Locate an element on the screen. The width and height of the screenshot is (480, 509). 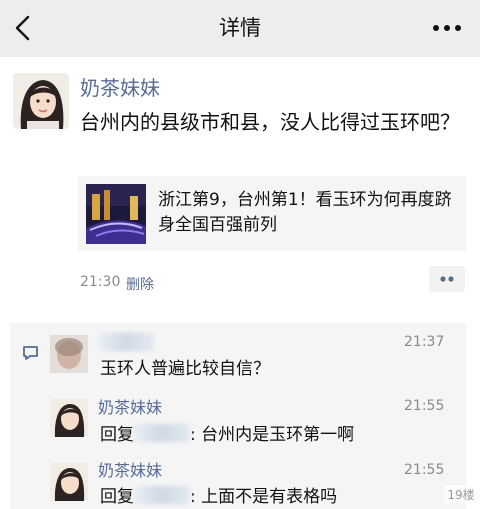
comment-time: 21:37 is located at coordinates (424, 342).